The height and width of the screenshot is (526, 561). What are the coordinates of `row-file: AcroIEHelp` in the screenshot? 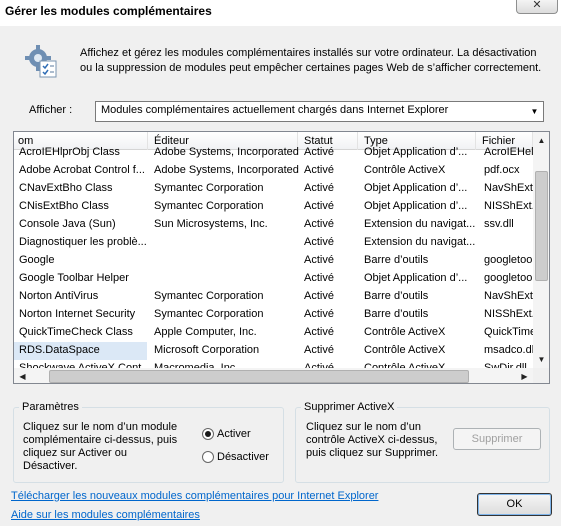 It's located at (508, 152).